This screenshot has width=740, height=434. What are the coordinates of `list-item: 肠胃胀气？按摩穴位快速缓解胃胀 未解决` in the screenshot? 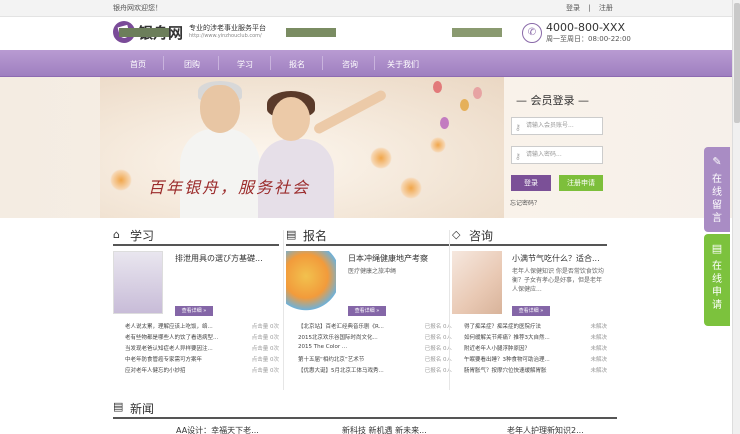 It's located at (529, 371).